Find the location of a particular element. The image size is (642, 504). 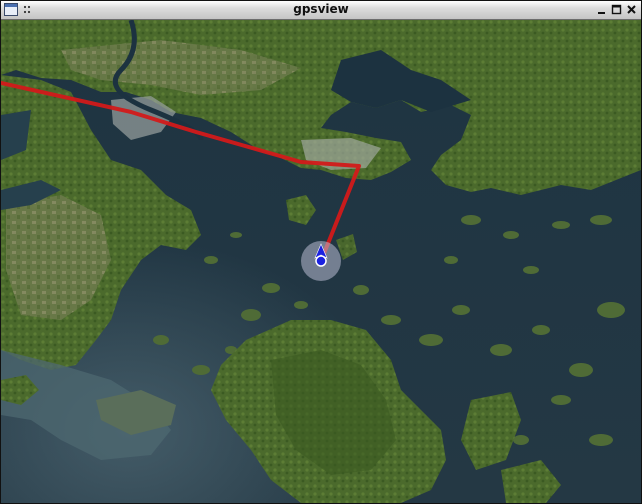

position-dot is located at coordinates (321, 261).